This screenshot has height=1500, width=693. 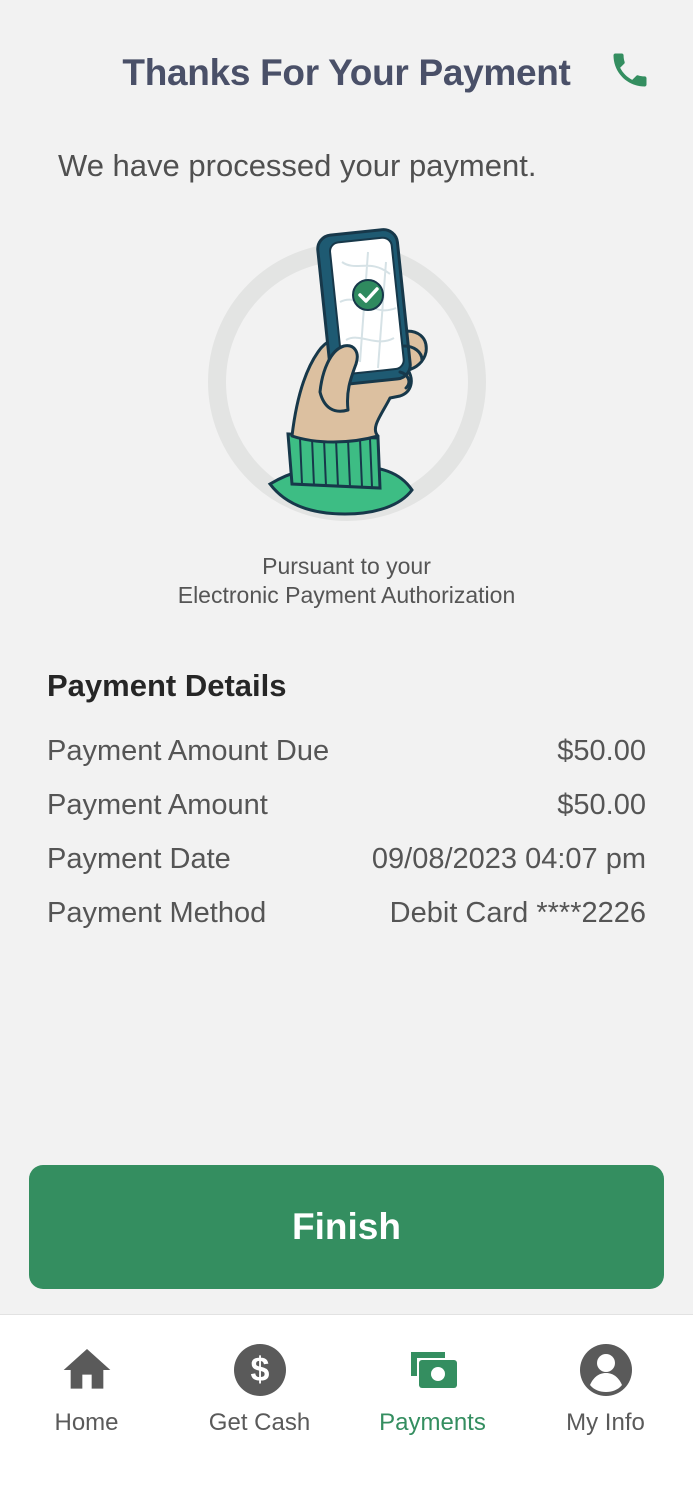 I want to click on call-button, so click(x=630, y=70).